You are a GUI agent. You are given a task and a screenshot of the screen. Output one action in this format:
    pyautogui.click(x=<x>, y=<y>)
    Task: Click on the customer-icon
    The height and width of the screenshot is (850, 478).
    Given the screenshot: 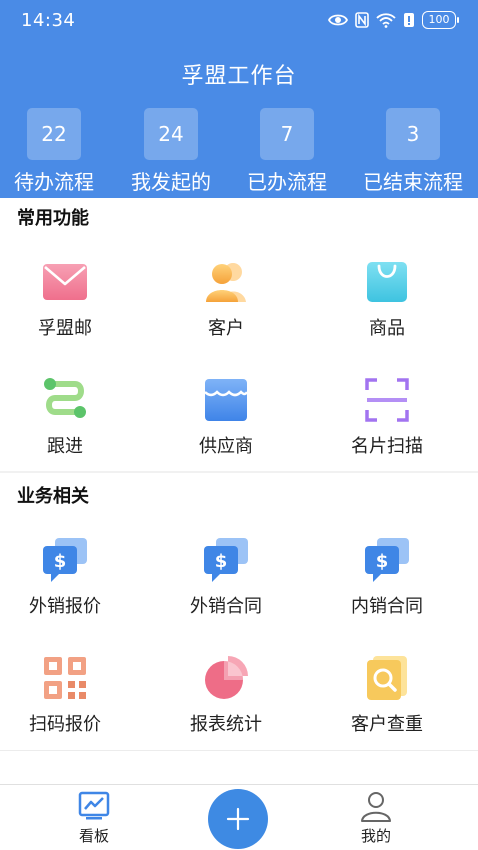 What is the action you would take?
    pyautogui.click(x=226, y=282)
    